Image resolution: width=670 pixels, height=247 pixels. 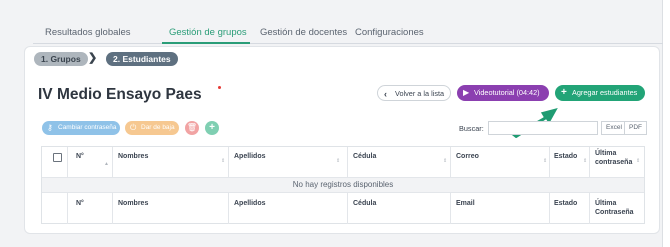 I want to click on footer-header-estado: Estado, so click(x=566, y=203).